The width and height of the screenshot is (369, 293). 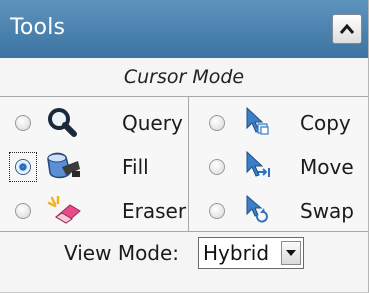 I want to click on panel-title: Tools, so click(x=38, y=27).